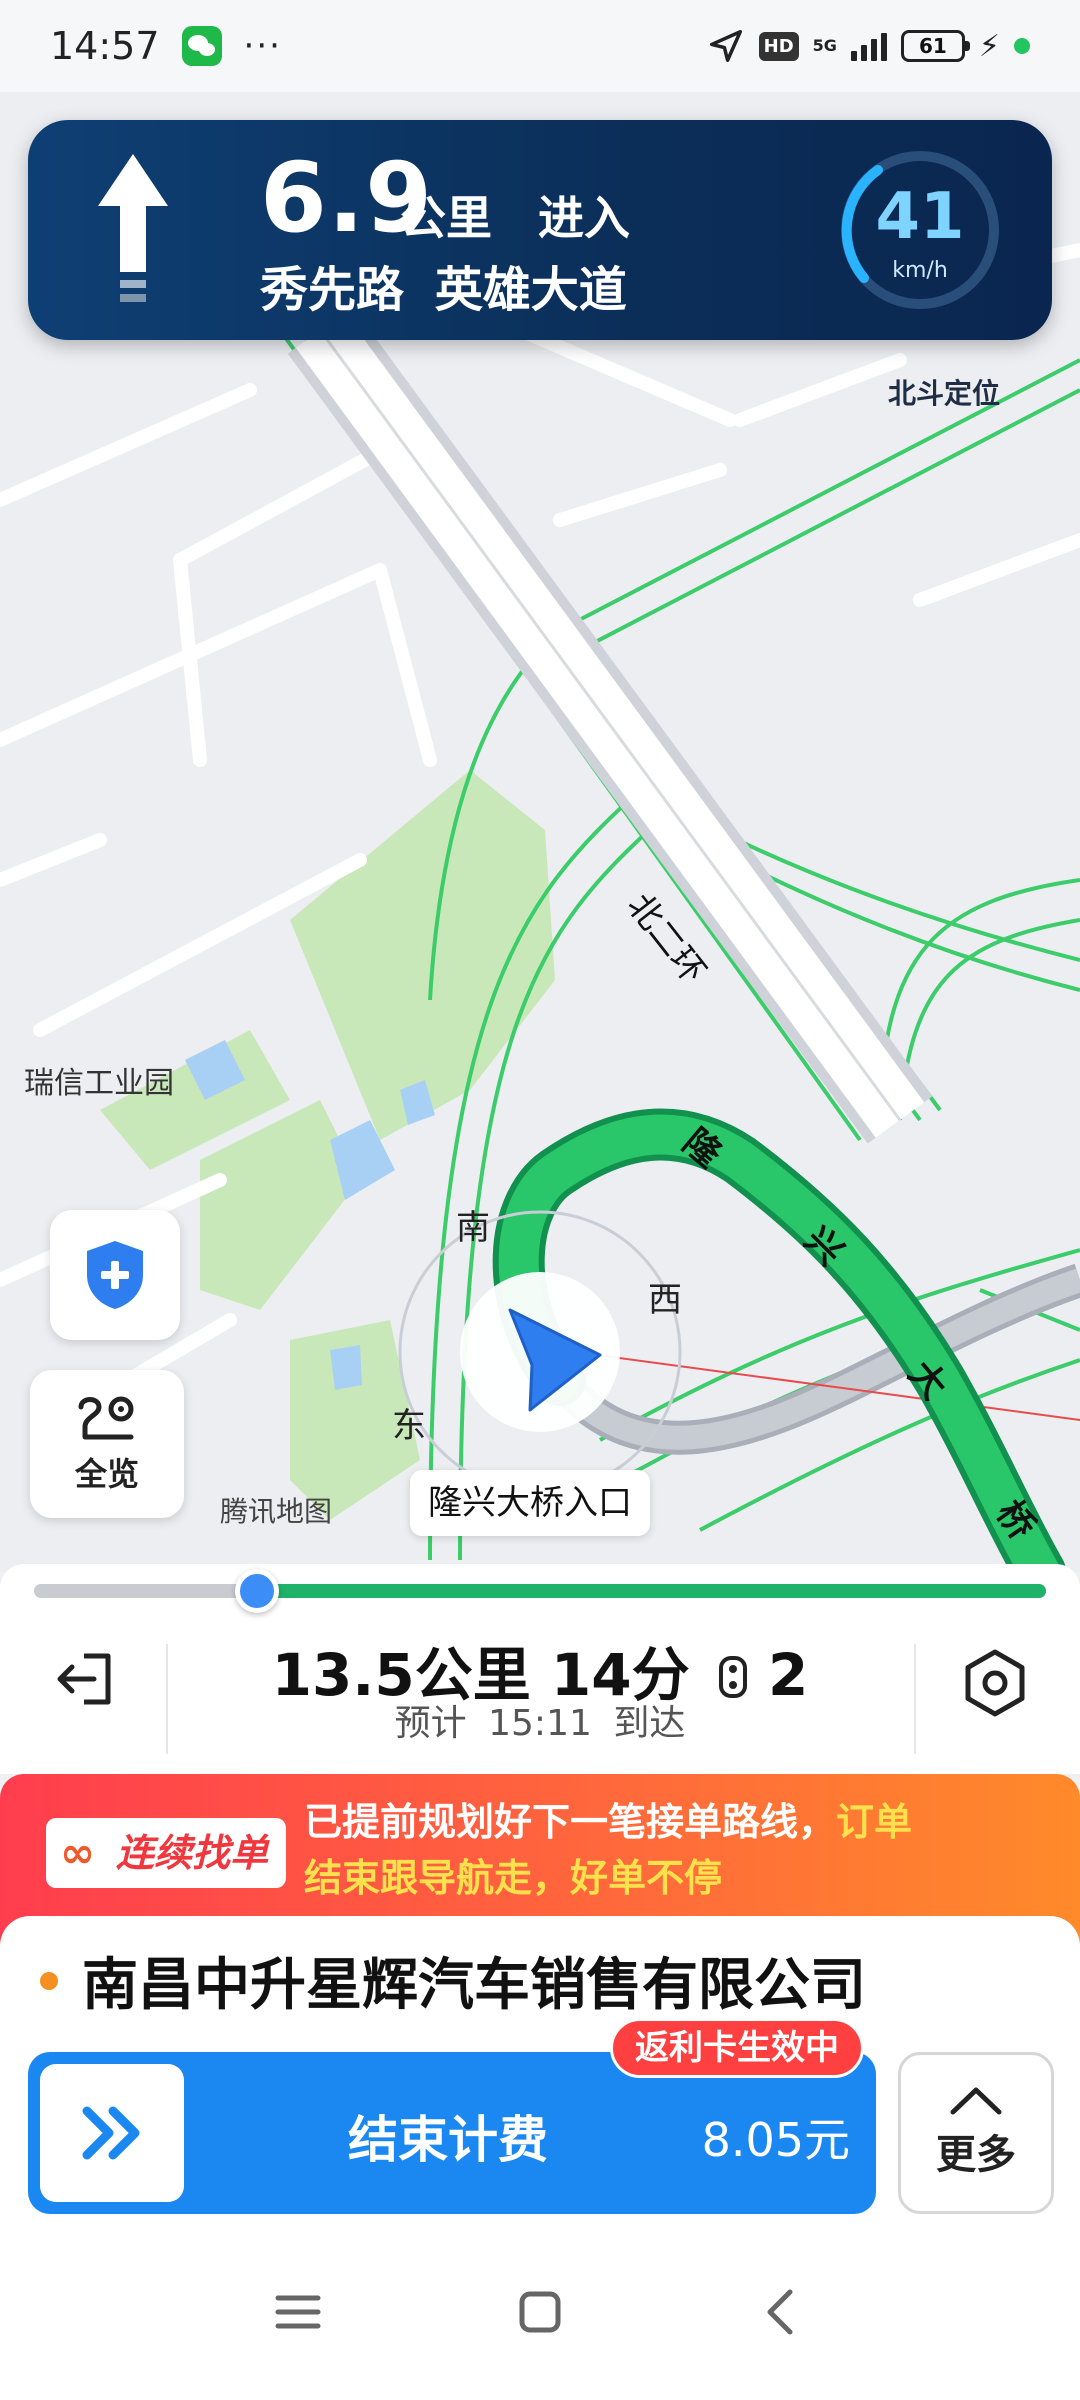 This screenshot has width=1080, height=2400. I want to click on eta-suffix: 到达, so click(649, 1723).